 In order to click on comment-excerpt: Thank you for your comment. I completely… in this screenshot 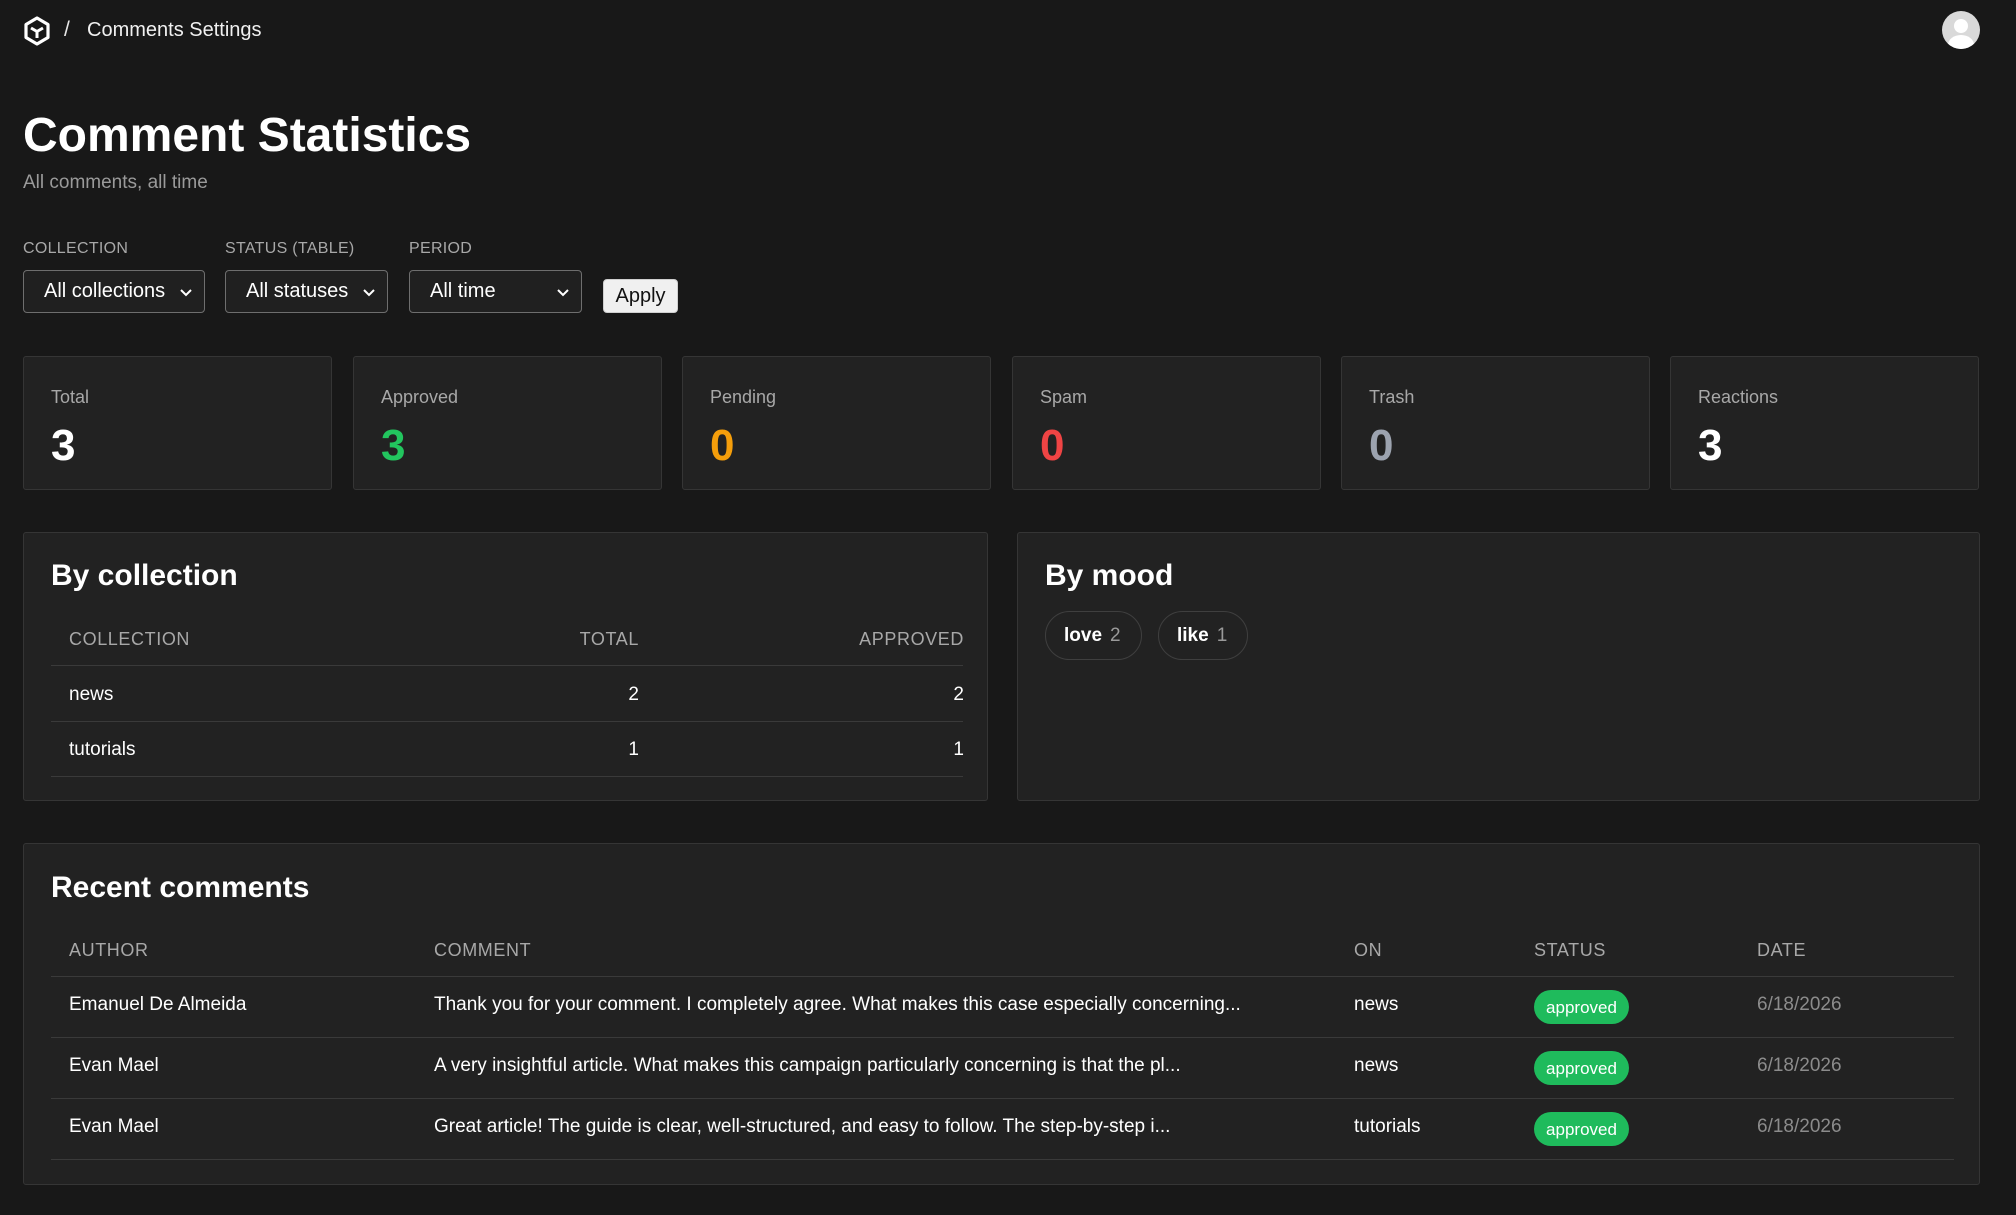, I will do `click(837, 1005)`.